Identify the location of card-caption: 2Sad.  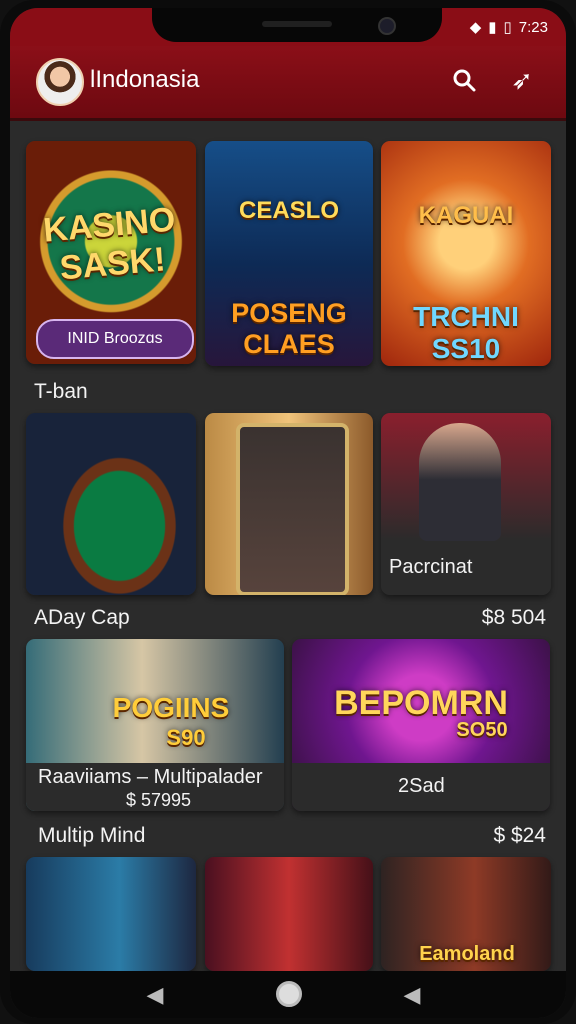
(421, 786).